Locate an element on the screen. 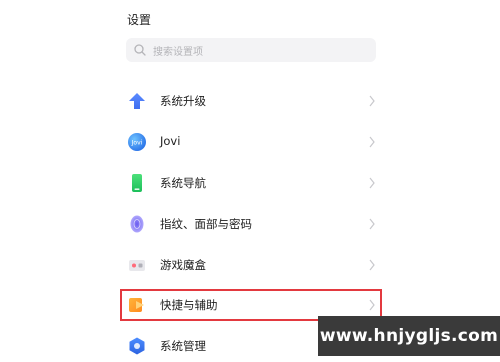 This screenshot has width=500, height=362. search-icon is located at coordinates (140, 50).